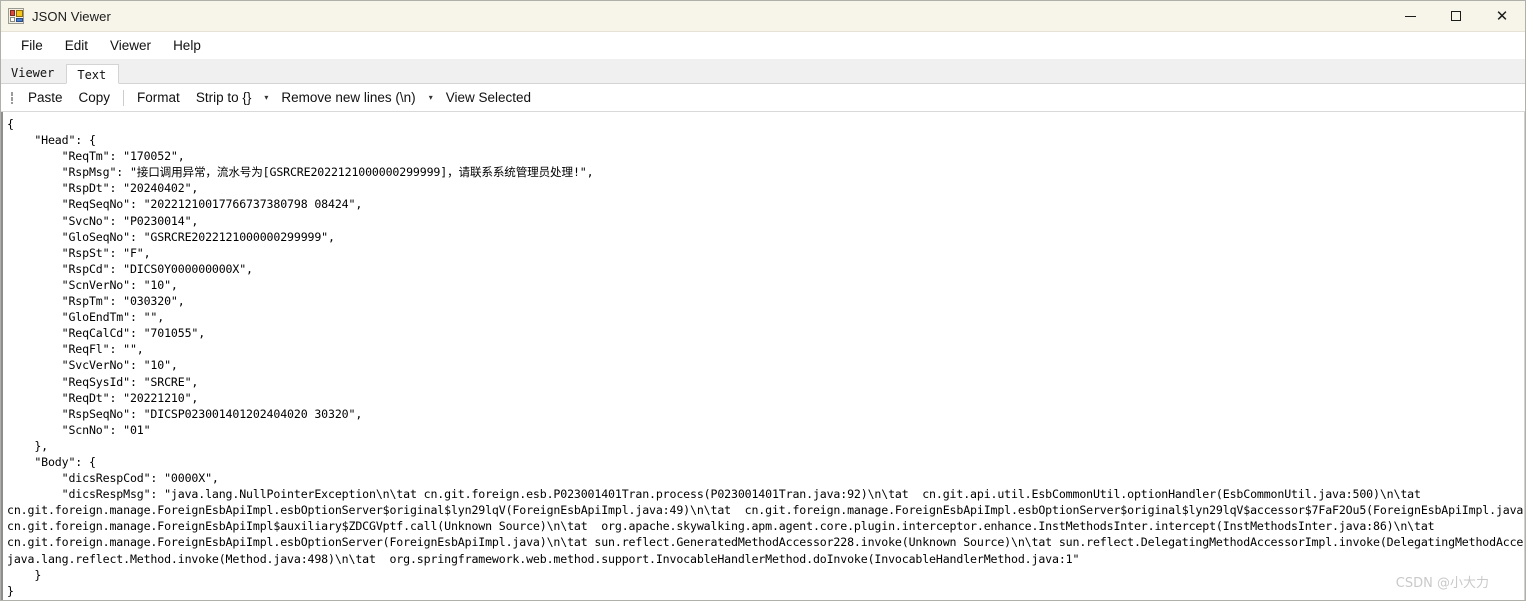 The height and width of the screenshot is (601, 1526). Describe the element at coordinates (92, 365) in the screenshot. I see `json-line: "SvcVerNo": "10",` at that location.